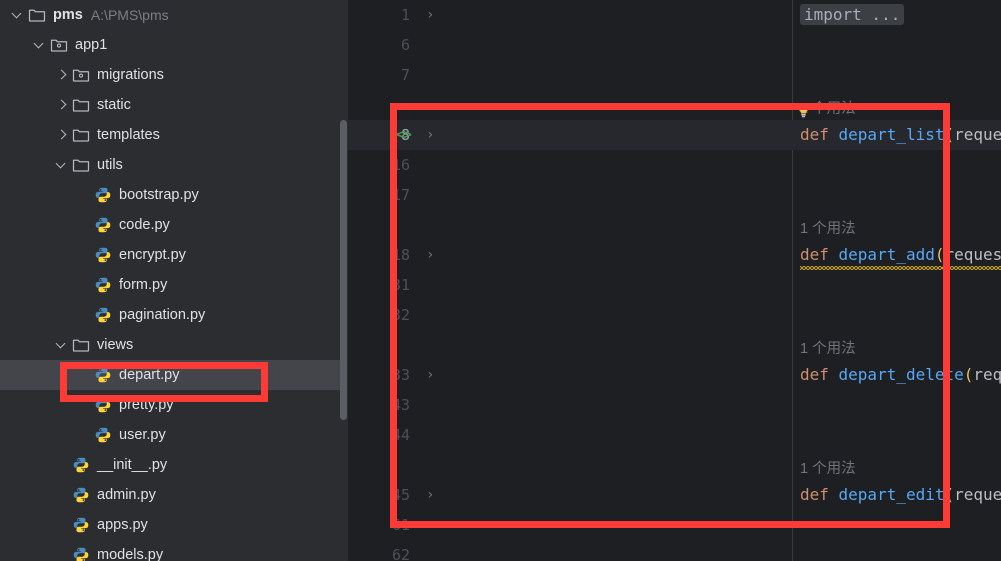 This screenshot has width=1001, height=561. I want to click on tree-item-label: admin.py, so click(126, 494).